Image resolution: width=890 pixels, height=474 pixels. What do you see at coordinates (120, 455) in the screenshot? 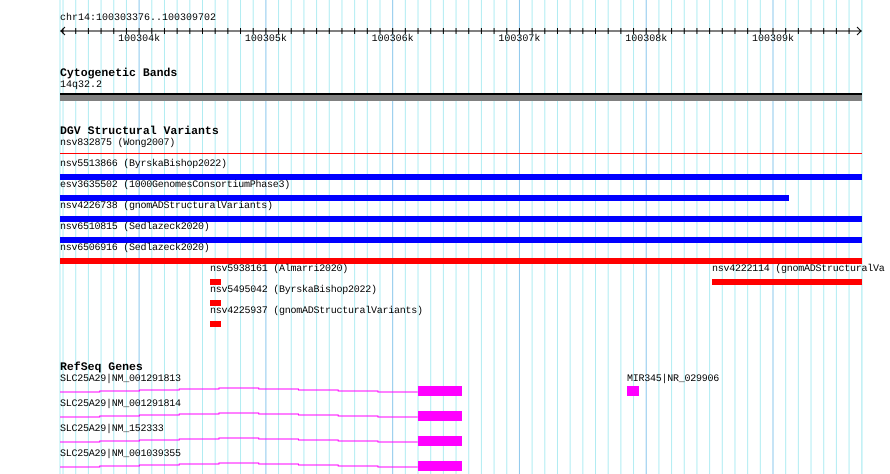
I see `feature-label: SLC25A29|NM_001039355` at bounding box center [120, 455].